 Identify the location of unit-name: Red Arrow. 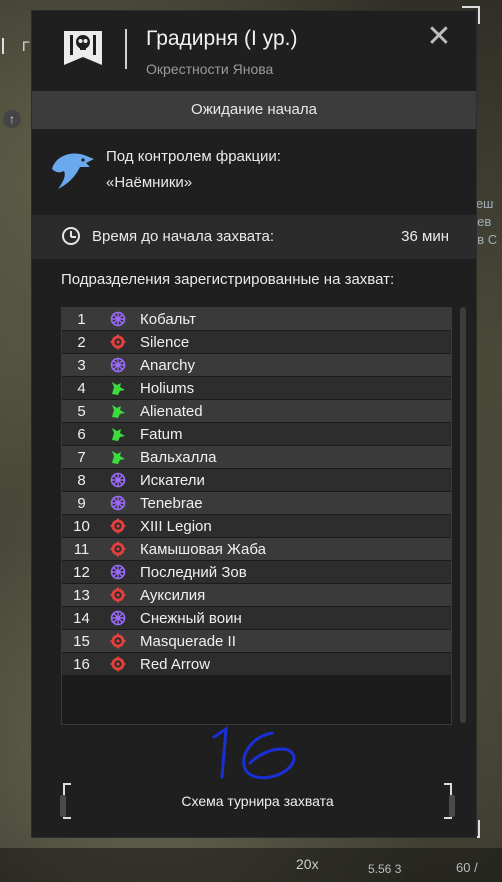
(175, 664).